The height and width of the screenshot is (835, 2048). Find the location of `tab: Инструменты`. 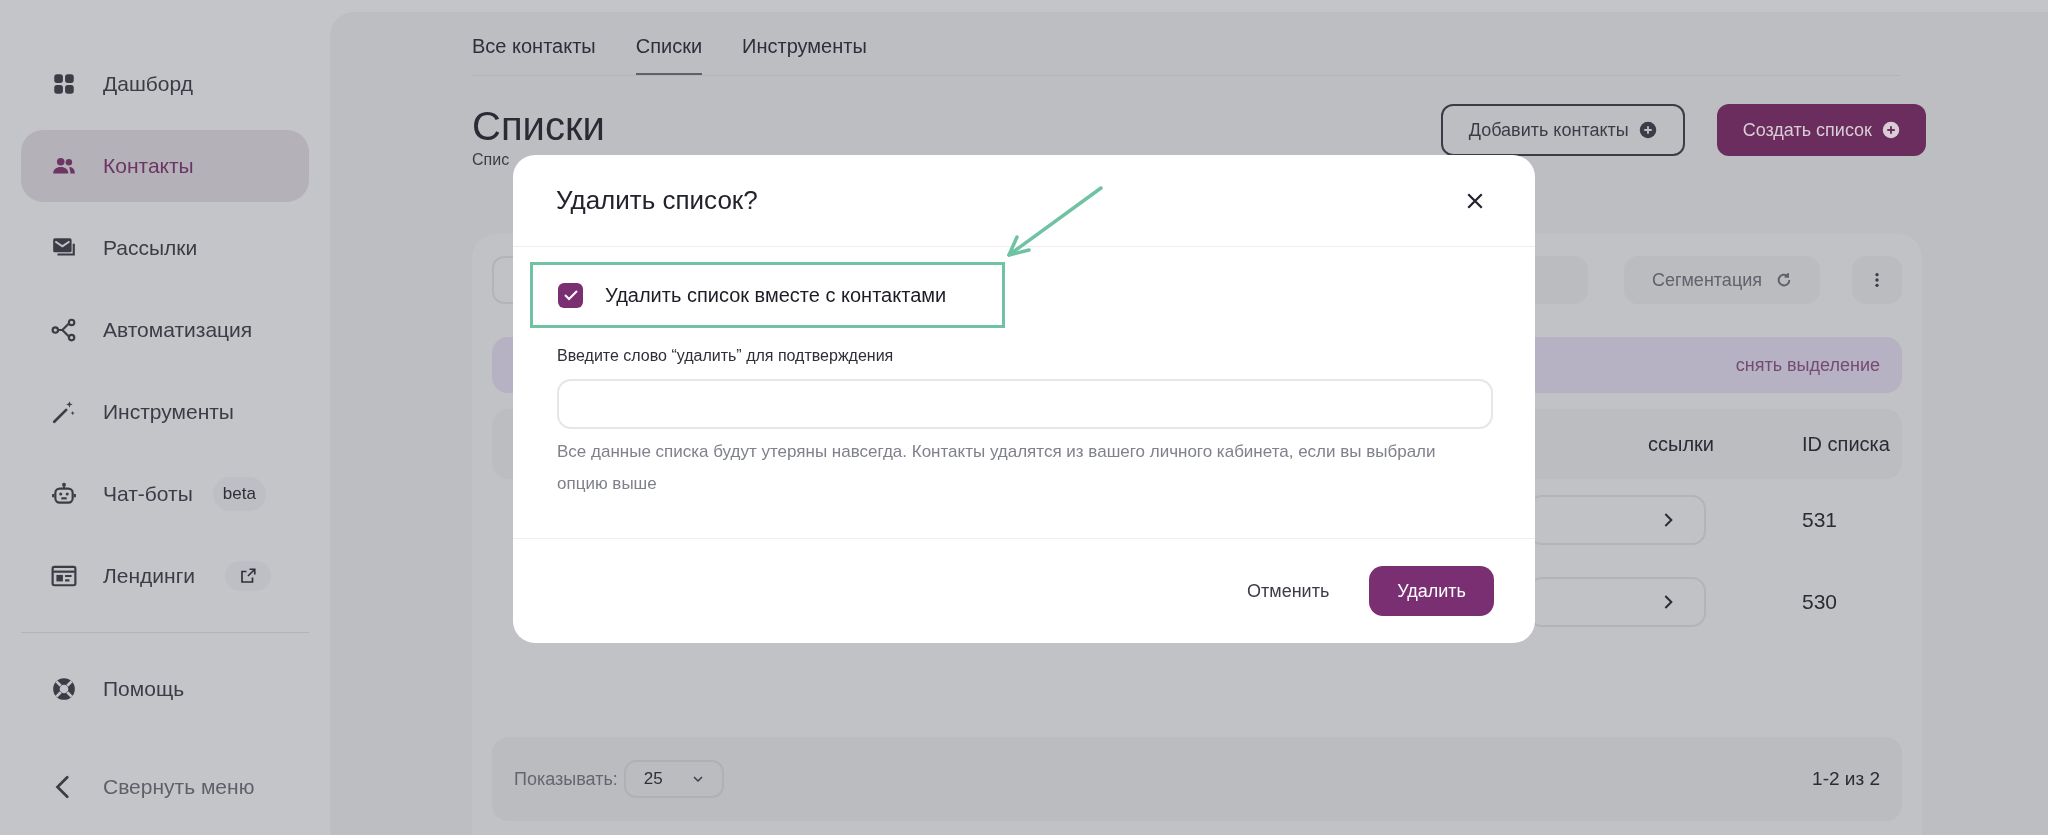

tab: Инструменты is located at coordinates (804, 53).